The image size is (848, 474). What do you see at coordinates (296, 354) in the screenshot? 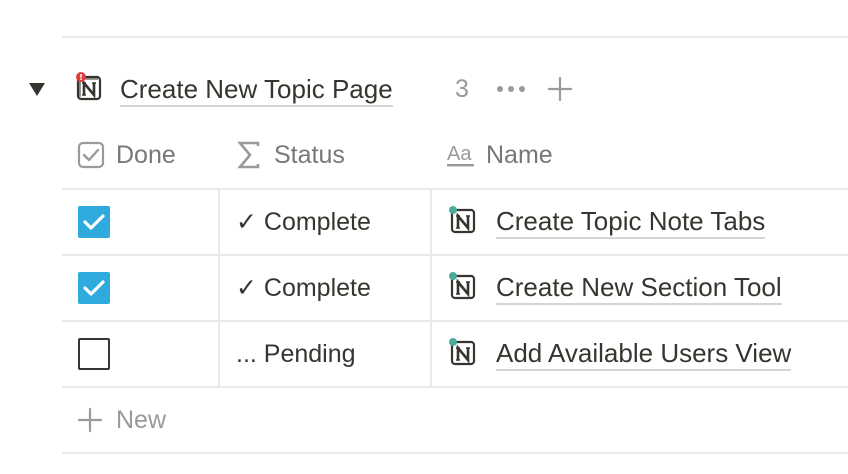
I see `status-value: ... Pending` at bounding box center [296, 354].